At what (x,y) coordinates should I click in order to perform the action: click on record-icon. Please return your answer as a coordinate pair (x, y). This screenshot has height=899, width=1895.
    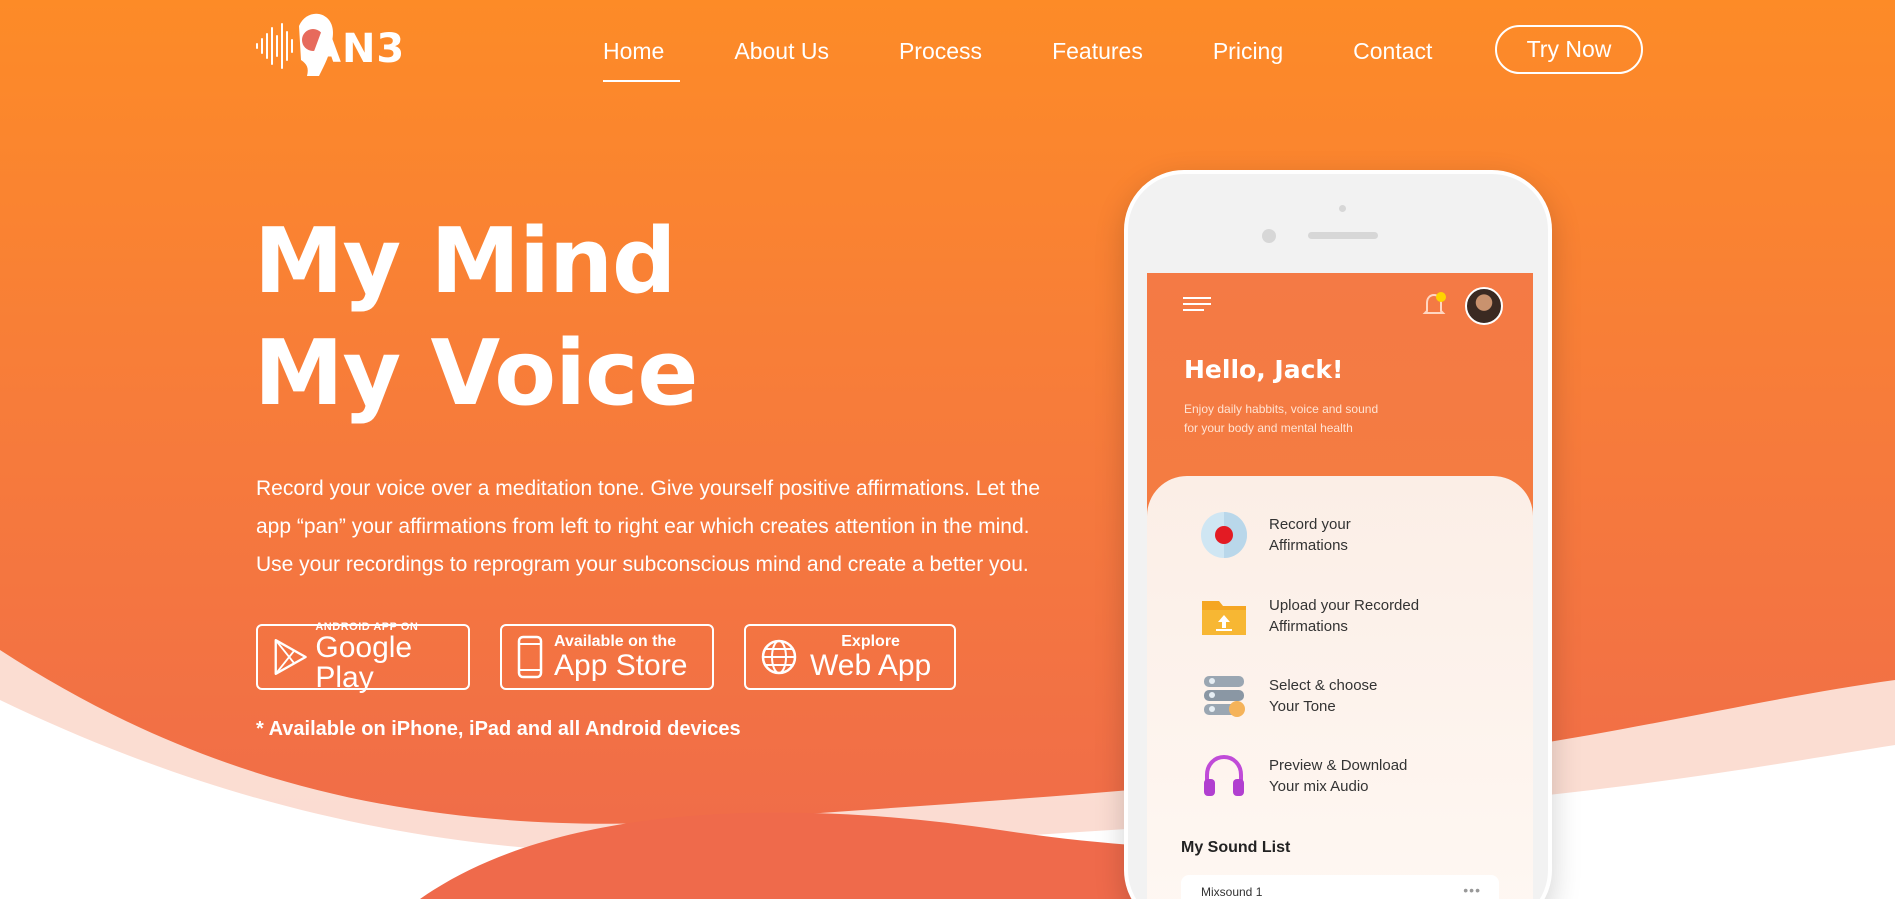
    Looking at the image, I should click on (1224, 535).